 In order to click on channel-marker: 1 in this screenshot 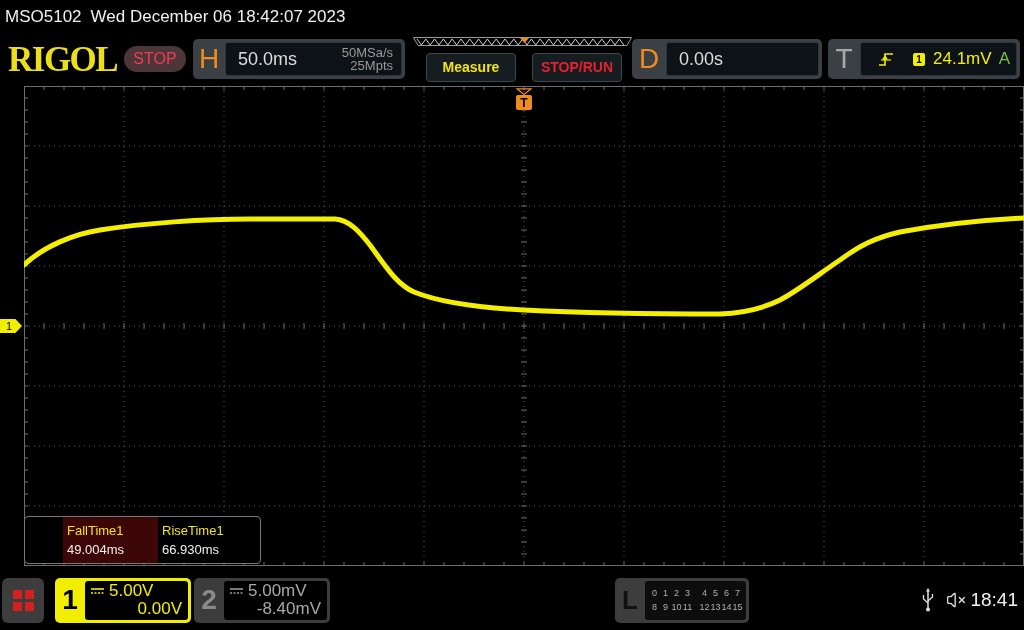, I will do `click(11, 326)`.